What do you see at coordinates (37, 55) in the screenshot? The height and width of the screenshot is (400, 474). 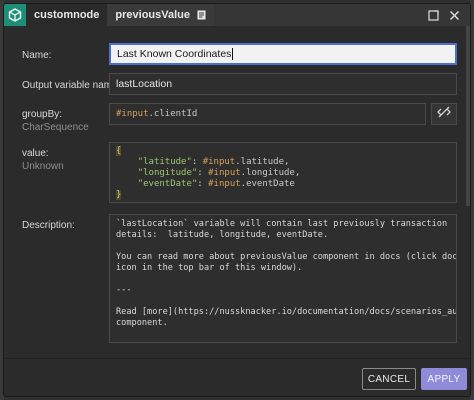 I see `name-label: Name:` at bounding box center [37, 55].